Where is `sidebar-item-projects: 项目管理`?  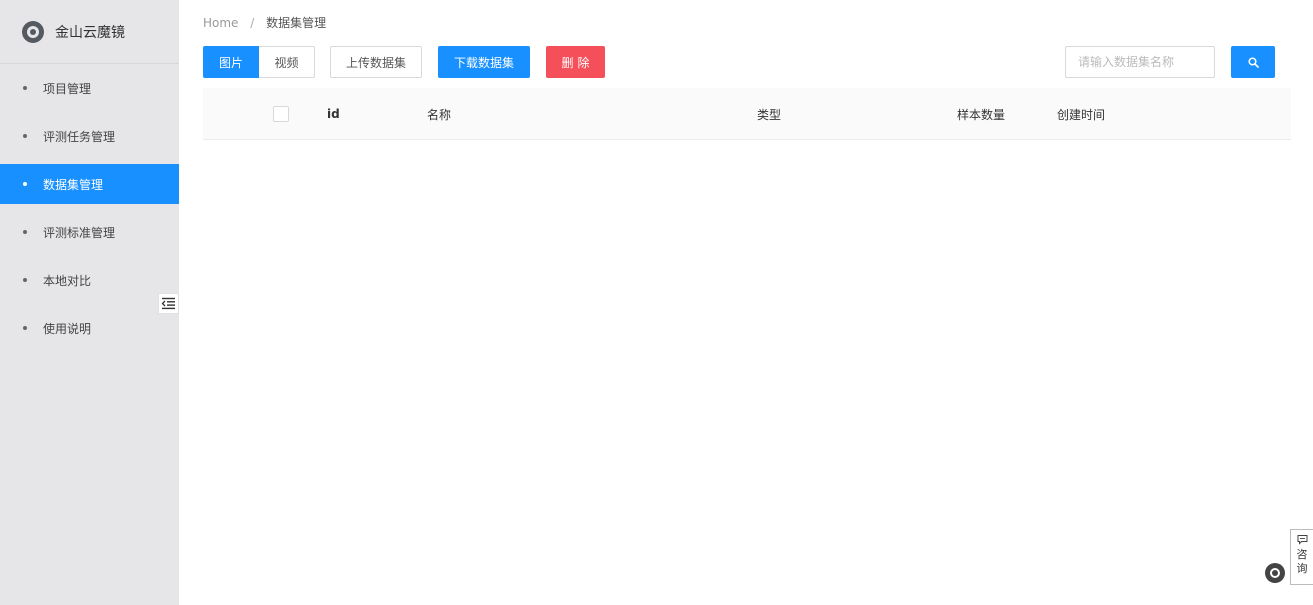
sidebar-item-projects: 项目管理 is located at coordinates (89, 88).